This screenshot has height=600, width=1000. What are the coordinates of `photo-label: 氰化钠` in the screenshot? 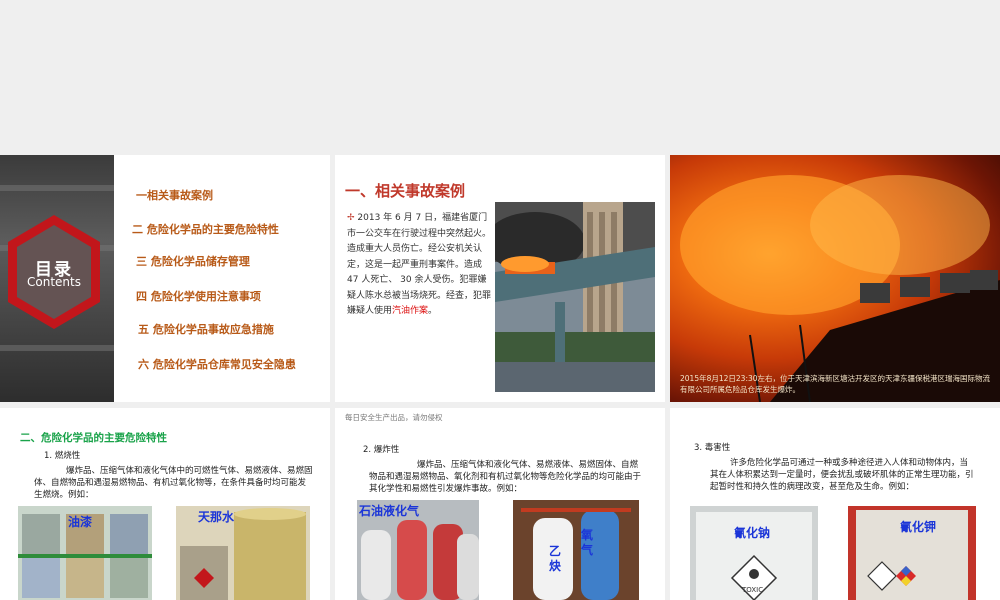 It's located at (752, 533).